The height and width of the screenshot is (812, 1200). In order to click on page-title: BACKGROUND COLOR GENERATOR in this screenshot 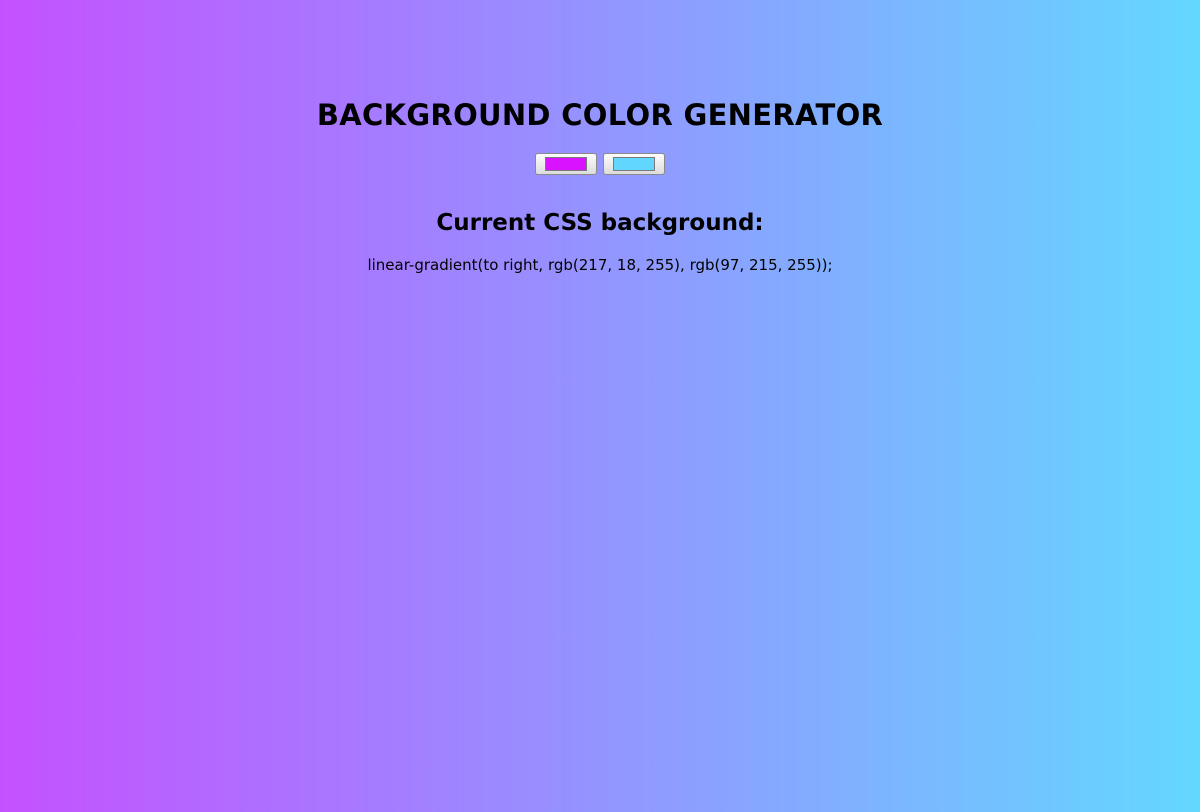, I will do `click(600, 115)`.